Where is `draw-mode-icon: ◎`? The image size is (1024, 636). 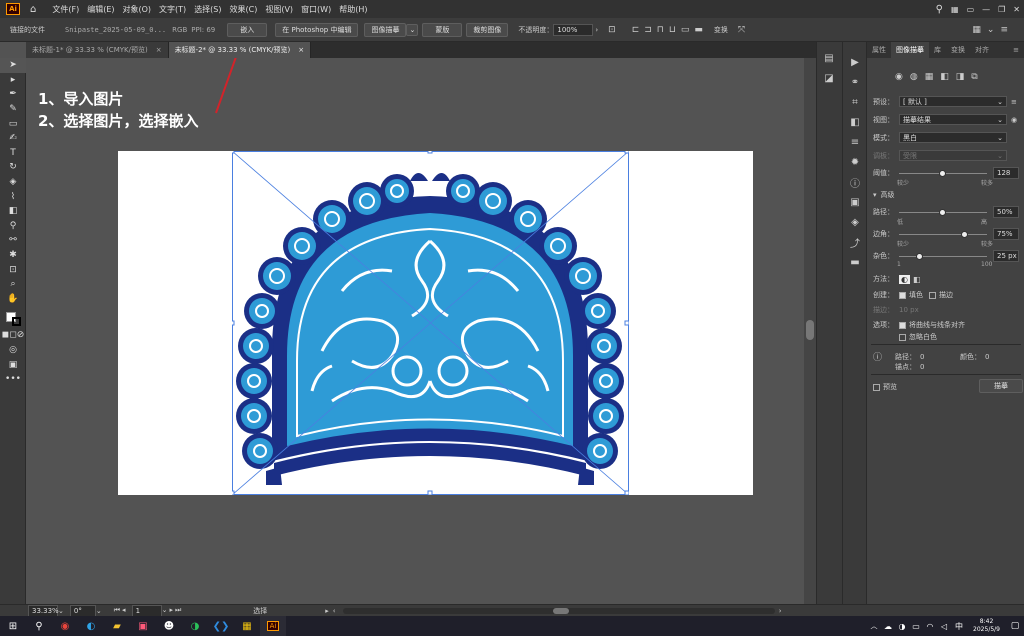
draw-mode-icon: ◎ is located at coordinates (13, 350).